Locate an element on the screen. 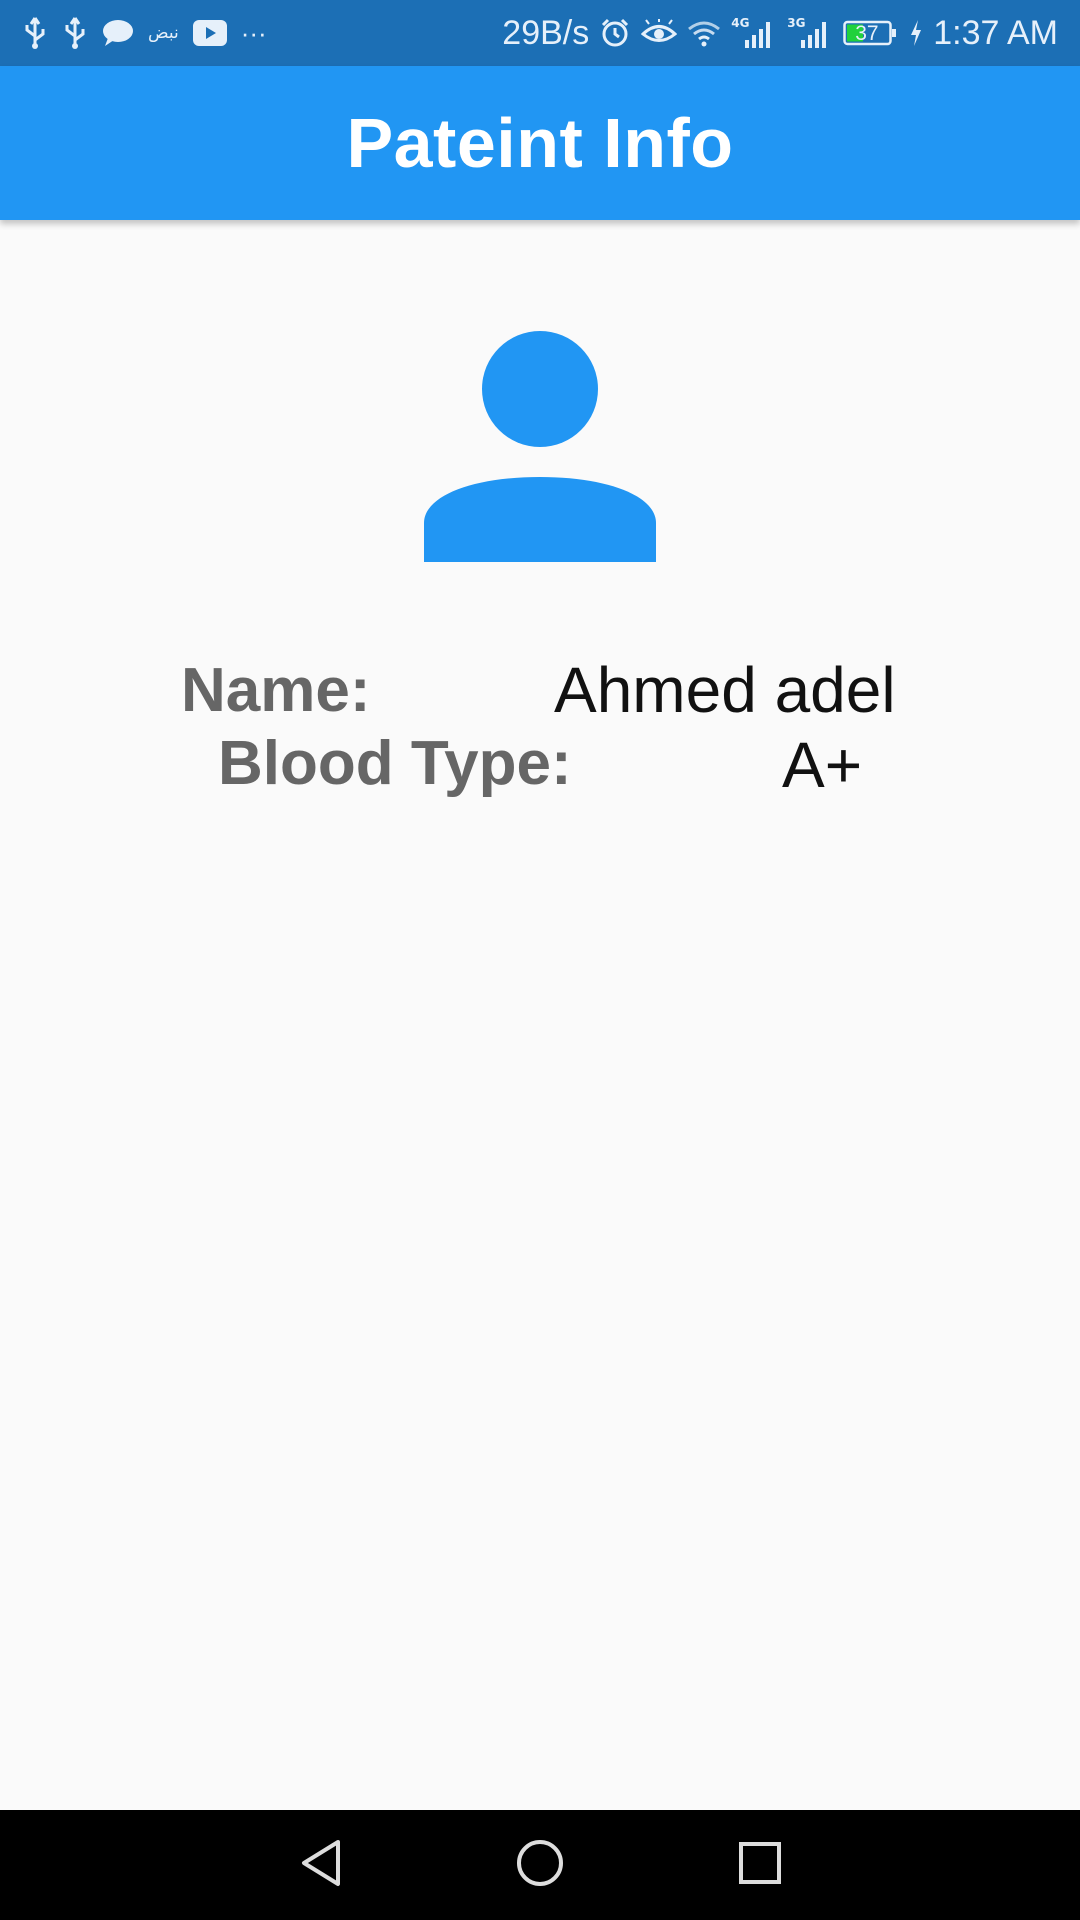  page-title: Pateint Info is located at coordinates (540, 143).